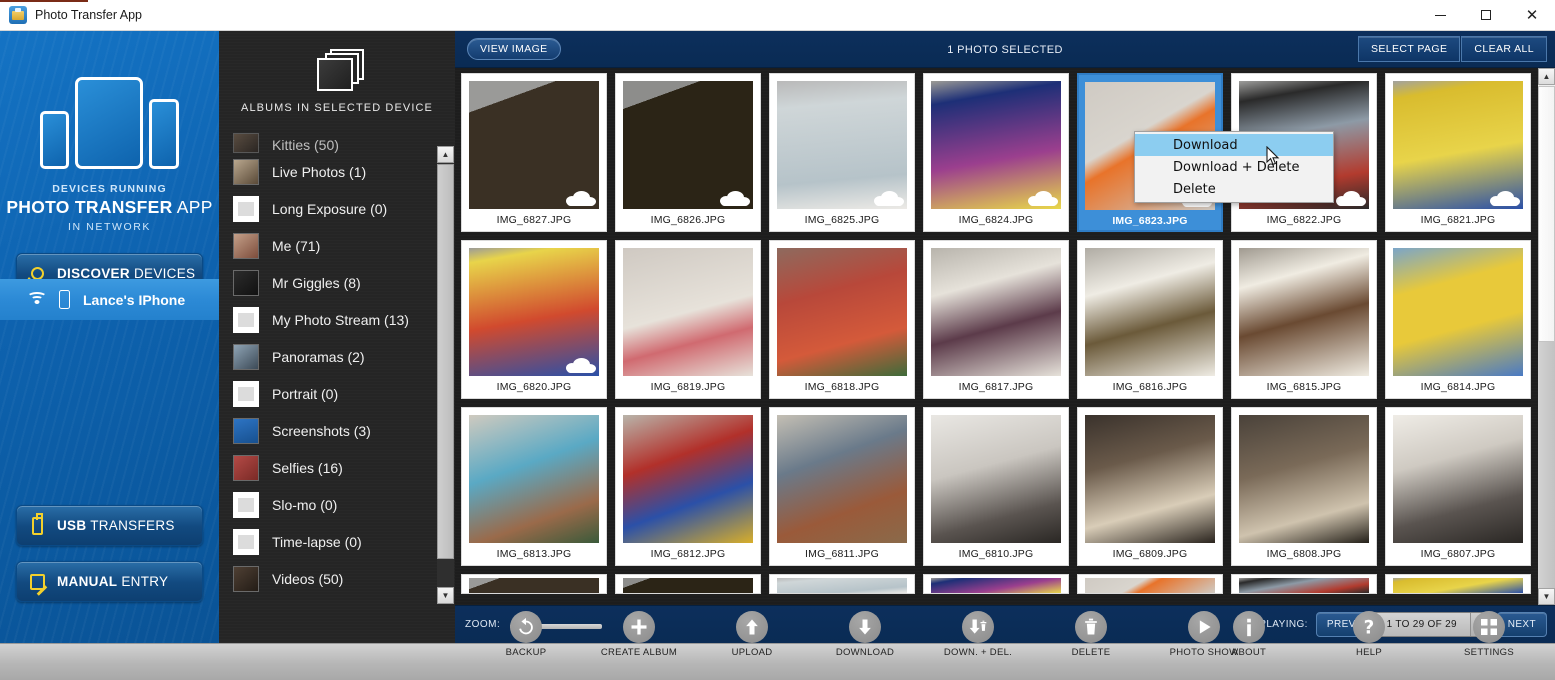 The width and height of the screenshot is (1555, 680). I want to click on select-page-button: SELECT PAGE, so click(1409, 49).